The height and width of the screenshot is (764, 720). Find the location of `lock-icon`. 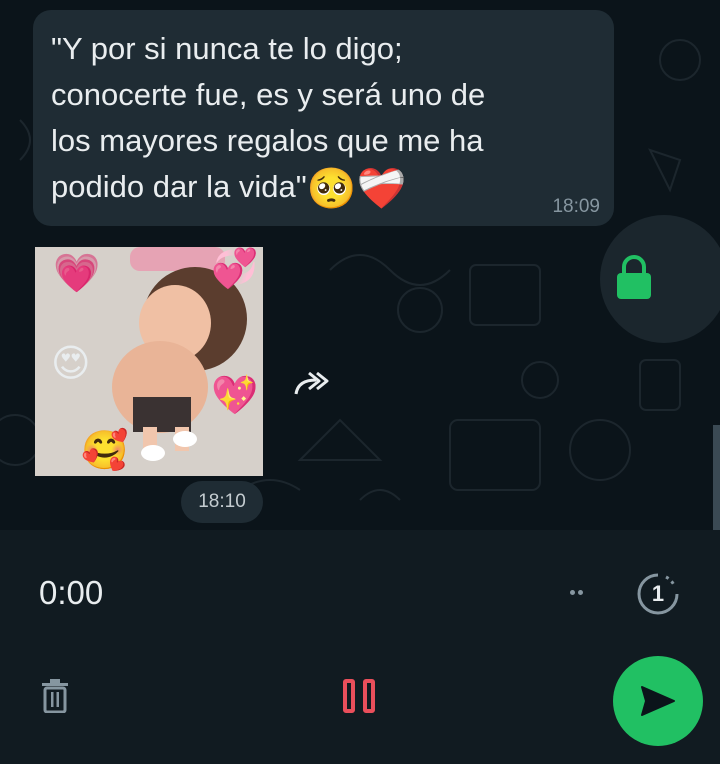

lock-icon is located at coordinates (634, 277).